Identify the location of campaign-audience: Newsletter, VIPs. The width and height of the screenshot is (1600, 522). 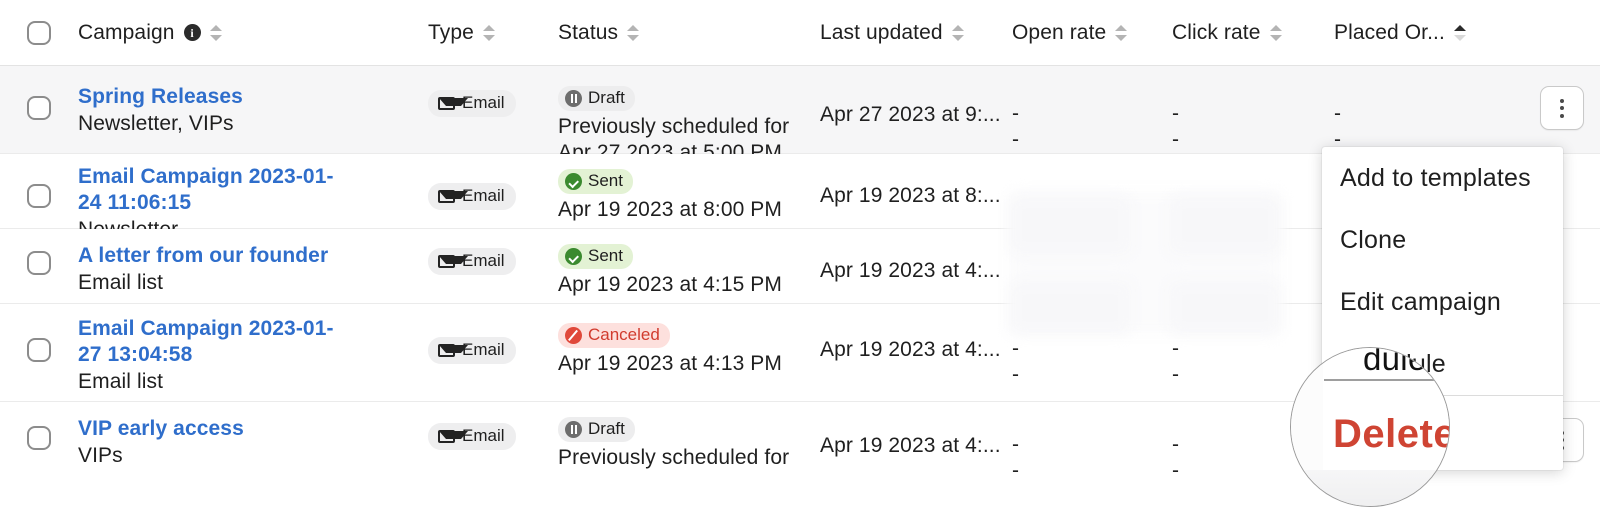
(156, 123).